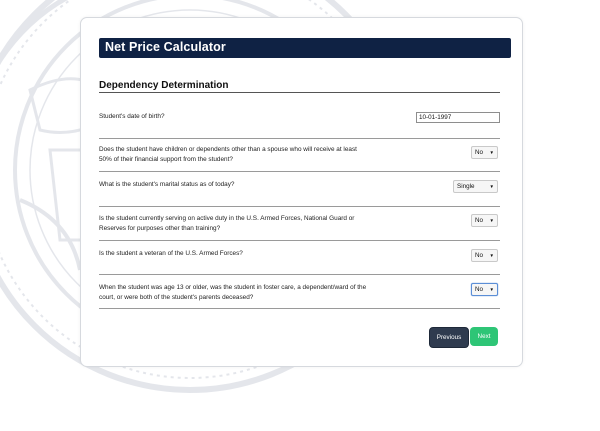 Image resolution: width=600 pixels, height=431 pixels. What do you see at coordinates (164, 85) in the screenshot?
I see `section-title: Dependency Determination` at bounding box center [164, 85].